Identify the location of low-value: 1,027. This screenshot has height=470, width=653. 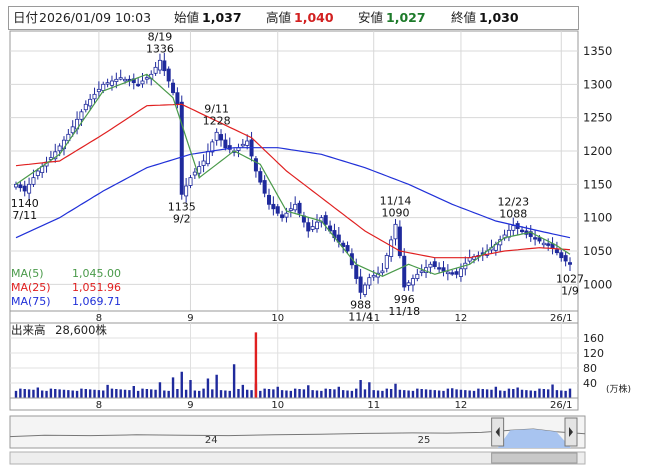
(406, 17).